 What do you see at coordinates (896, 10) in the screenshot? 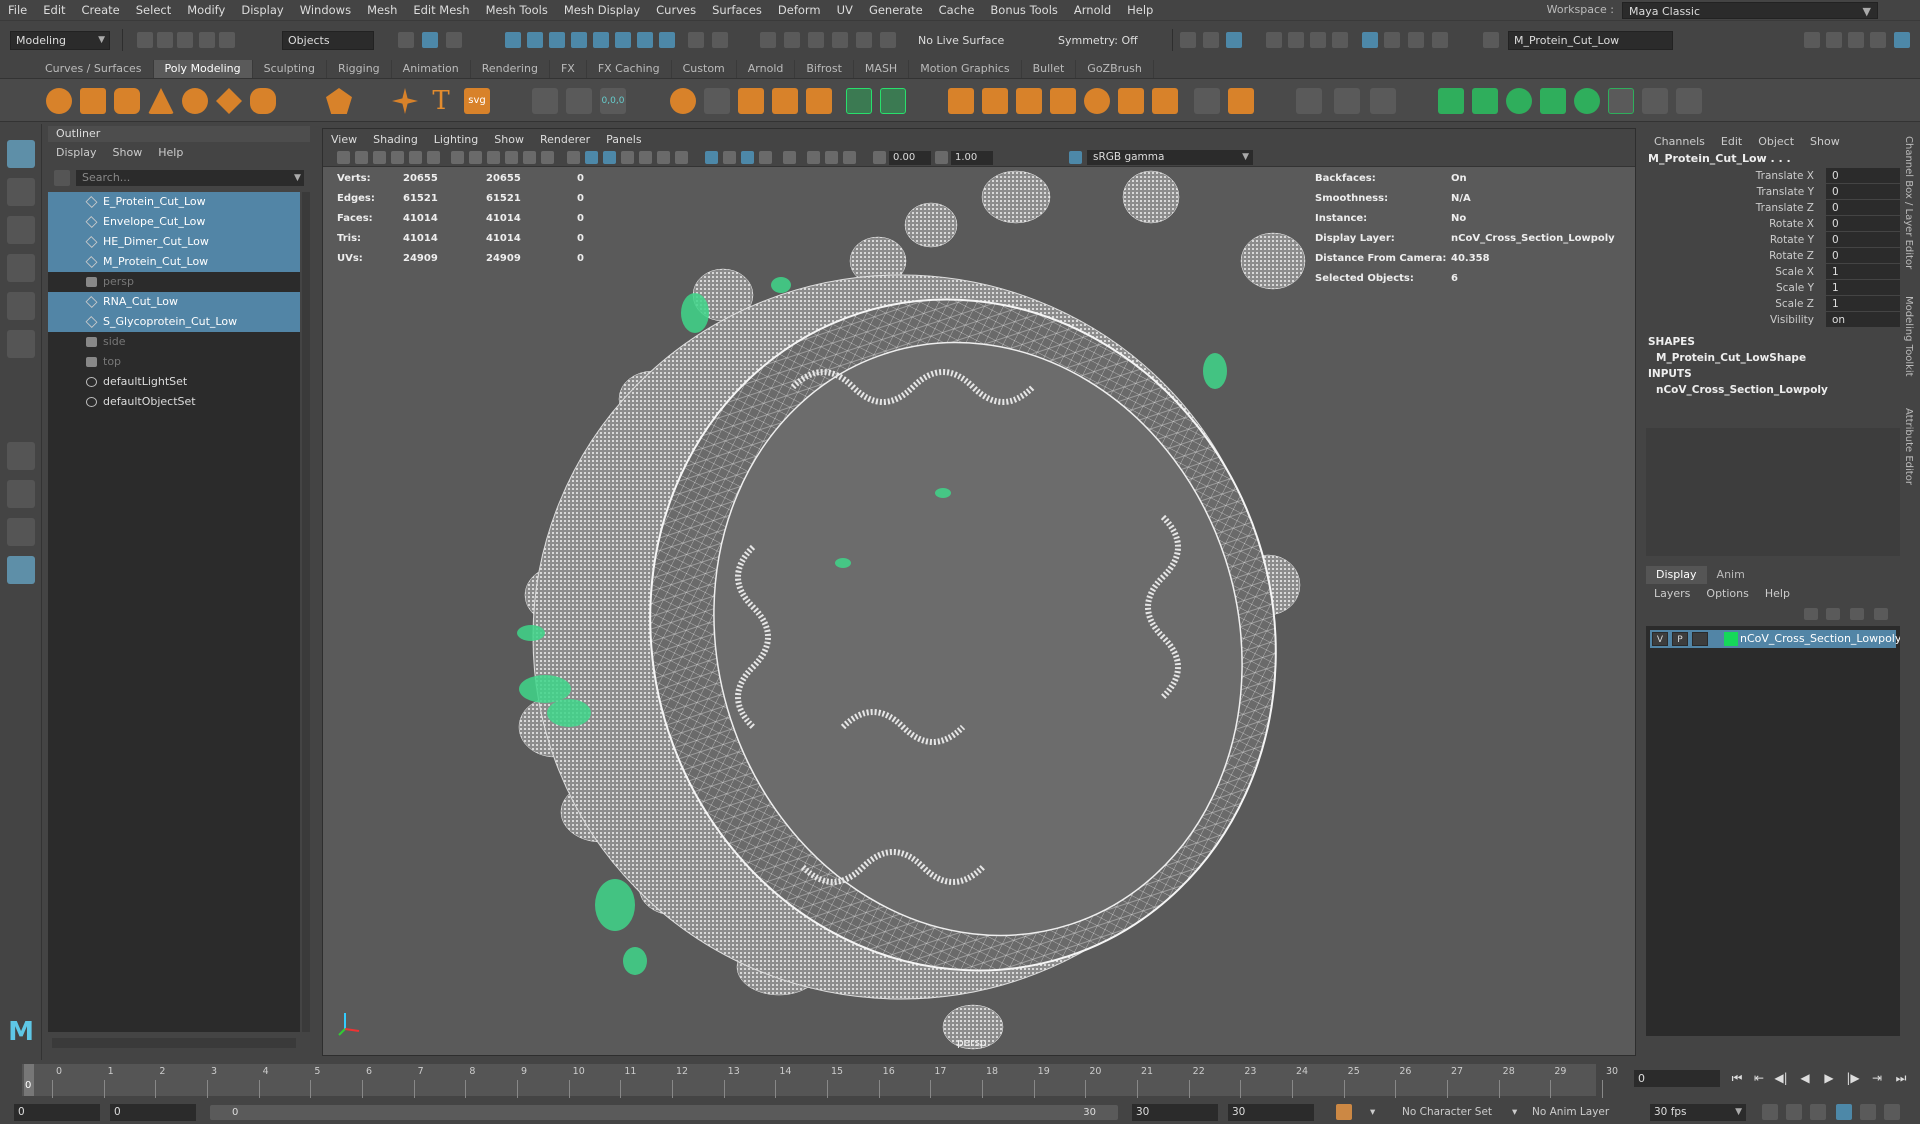
I see `menu-generate: Generate` at bounding box center [896, 10].